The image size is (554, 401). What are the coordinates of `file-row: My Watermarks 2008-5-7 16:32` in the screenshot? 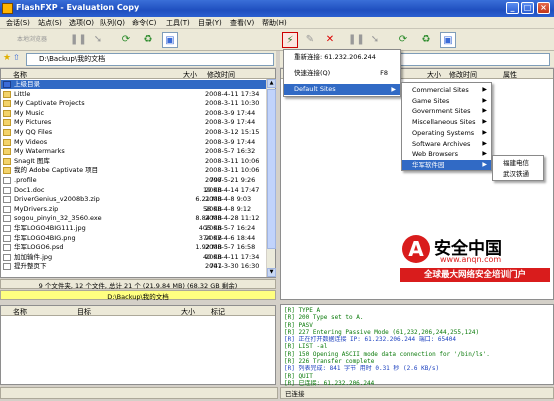 It's located at (138, 151).